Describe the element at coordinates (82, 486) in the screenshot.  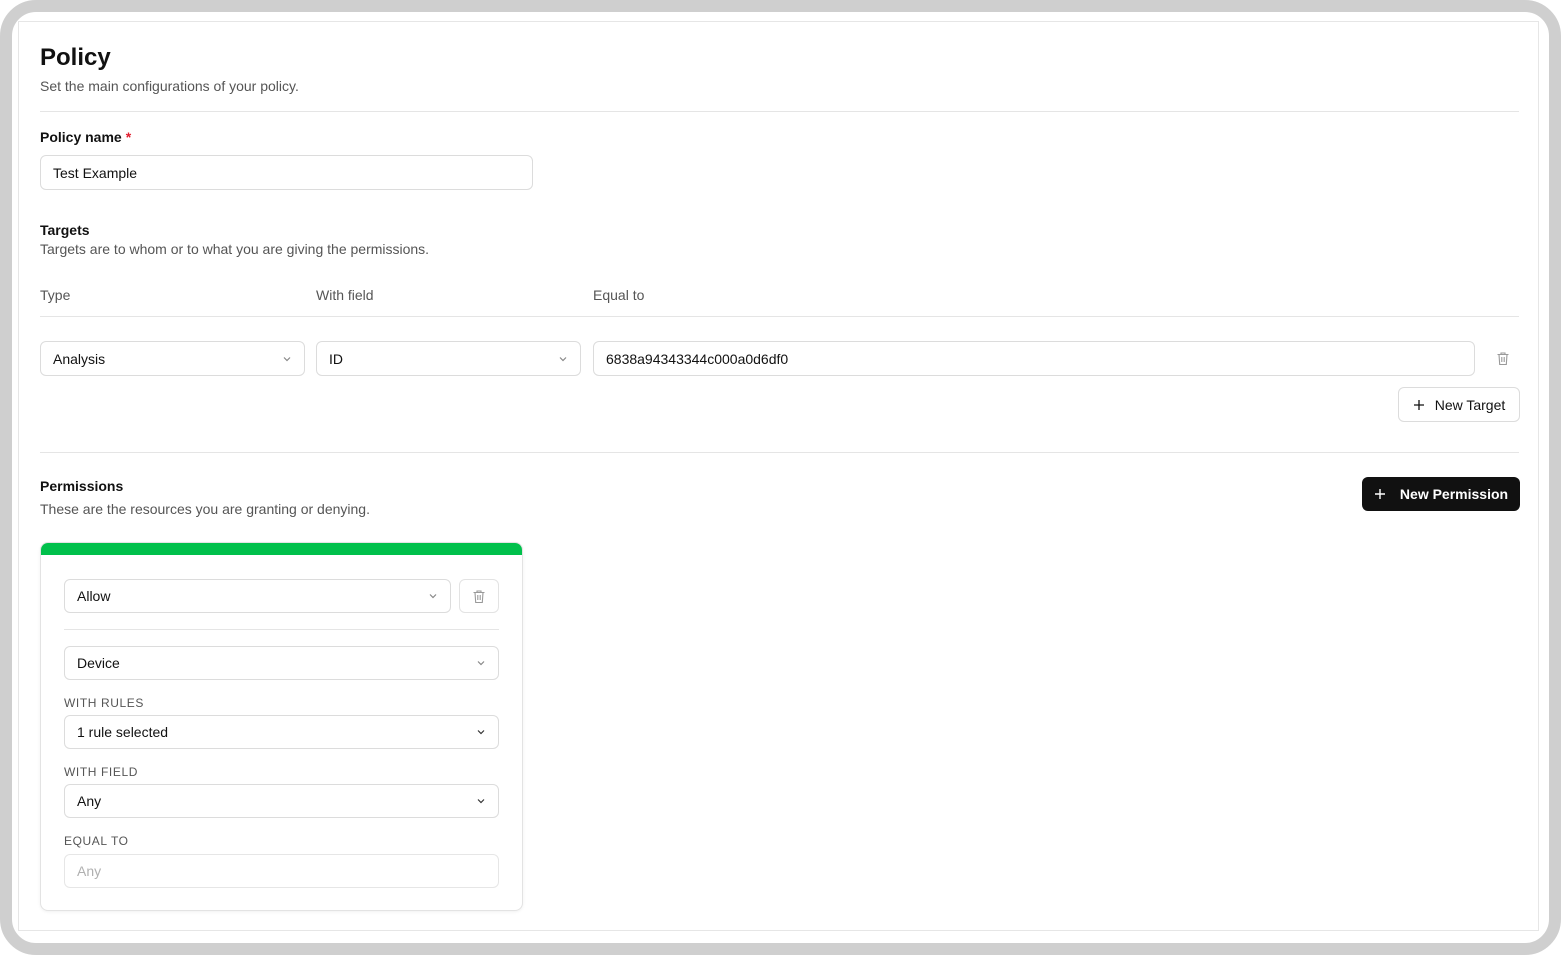
I see `permissions-title: Permissions` at that location.